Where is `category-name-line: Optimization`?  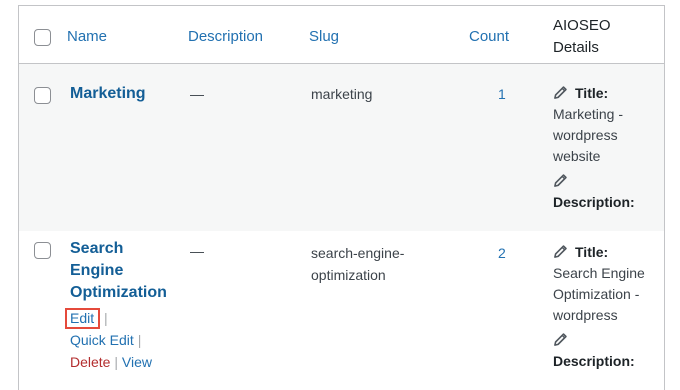 category-name-line: Optimization is located at coordinates (118, 292).